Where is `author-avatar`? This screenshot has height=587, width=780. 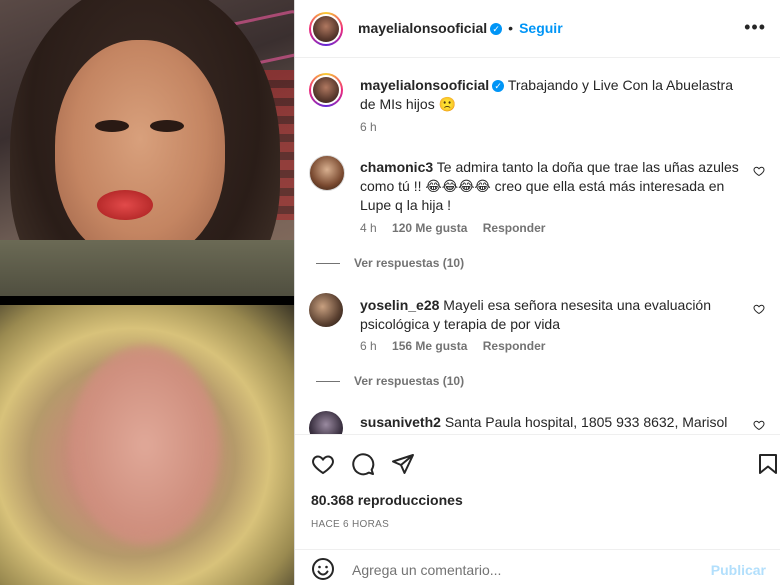
author-avatar is located at coordinates (326, 29).